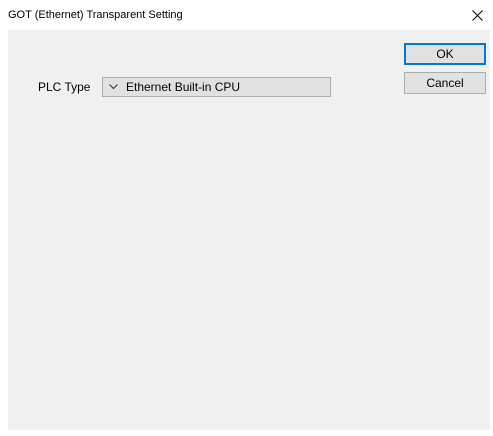  What do you see at coordinates (113, 87) in the screenshot?
I see `chevron-down-icon` at bounding box center [113, 87].